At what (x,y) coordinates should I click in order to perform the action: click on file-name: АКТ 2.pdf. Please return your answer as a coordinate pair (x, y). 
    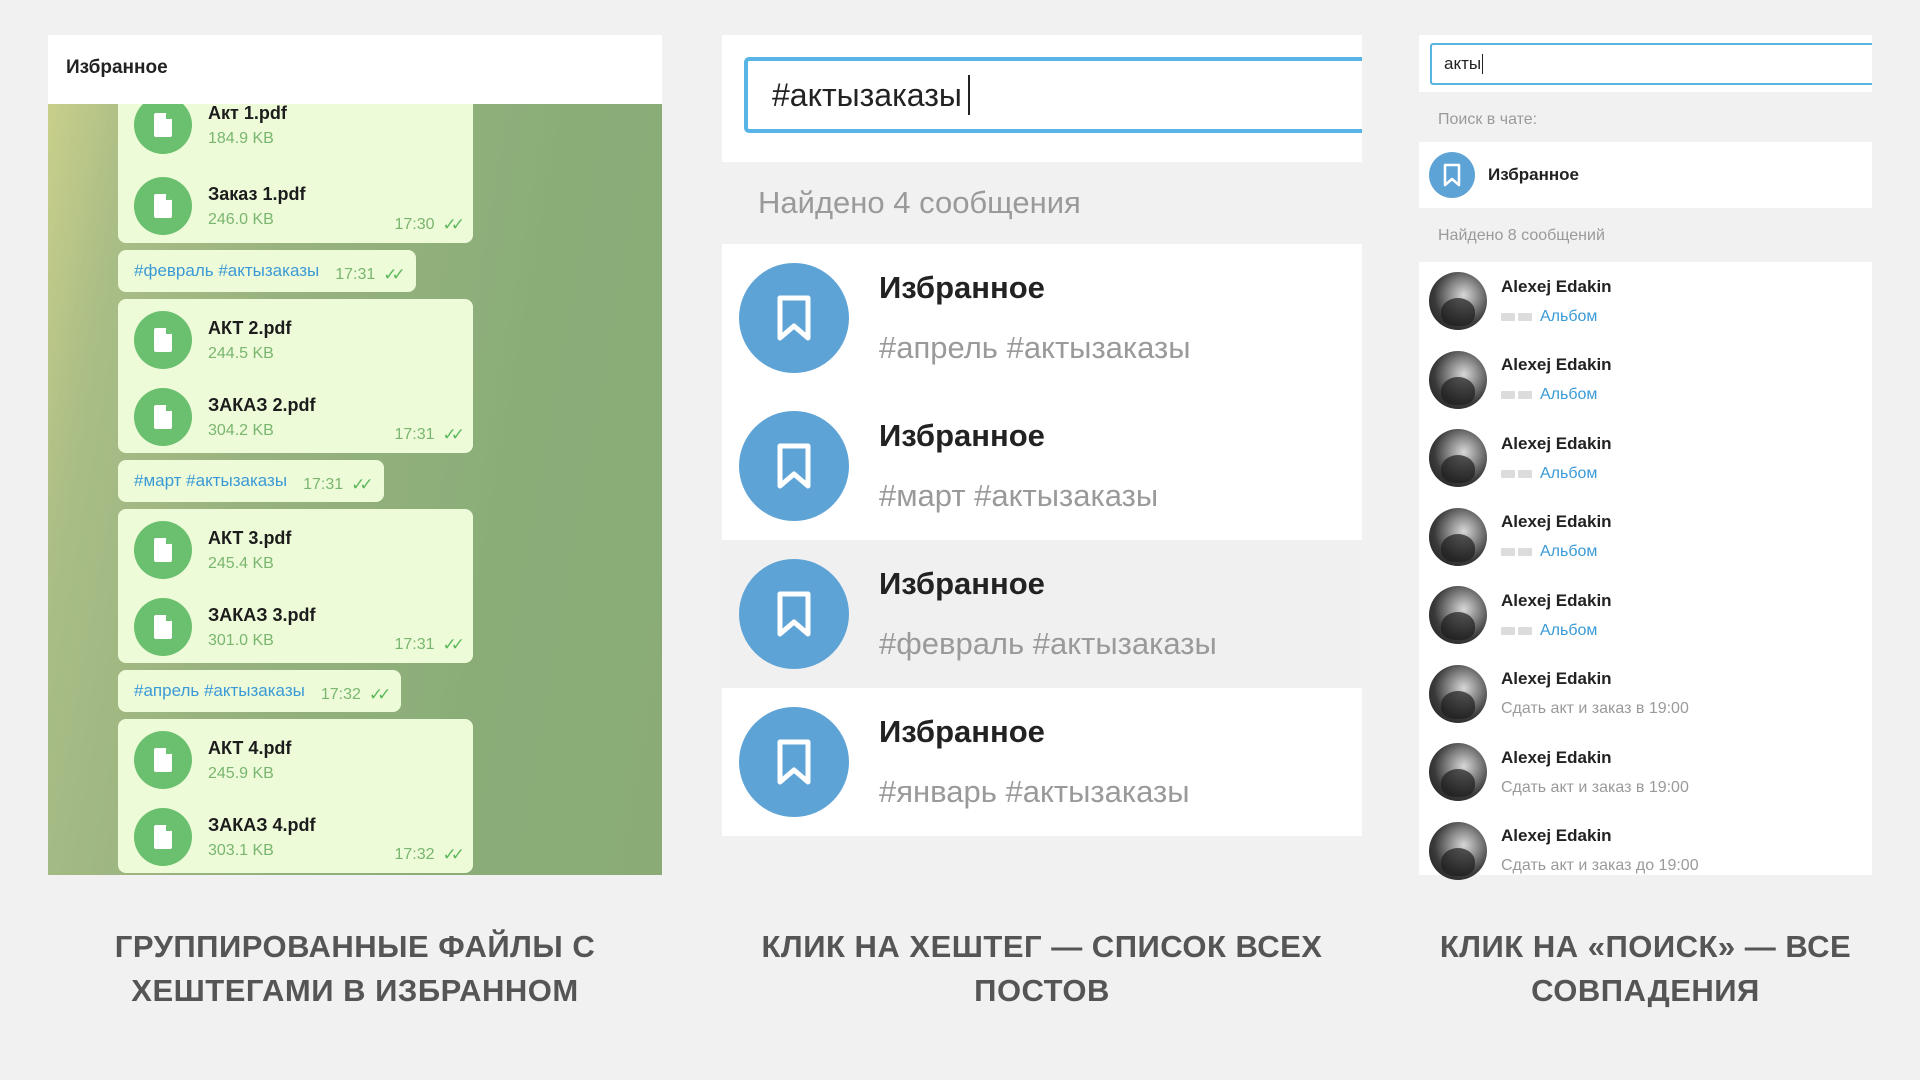
    Looking at the image, I should click on (250, 327).